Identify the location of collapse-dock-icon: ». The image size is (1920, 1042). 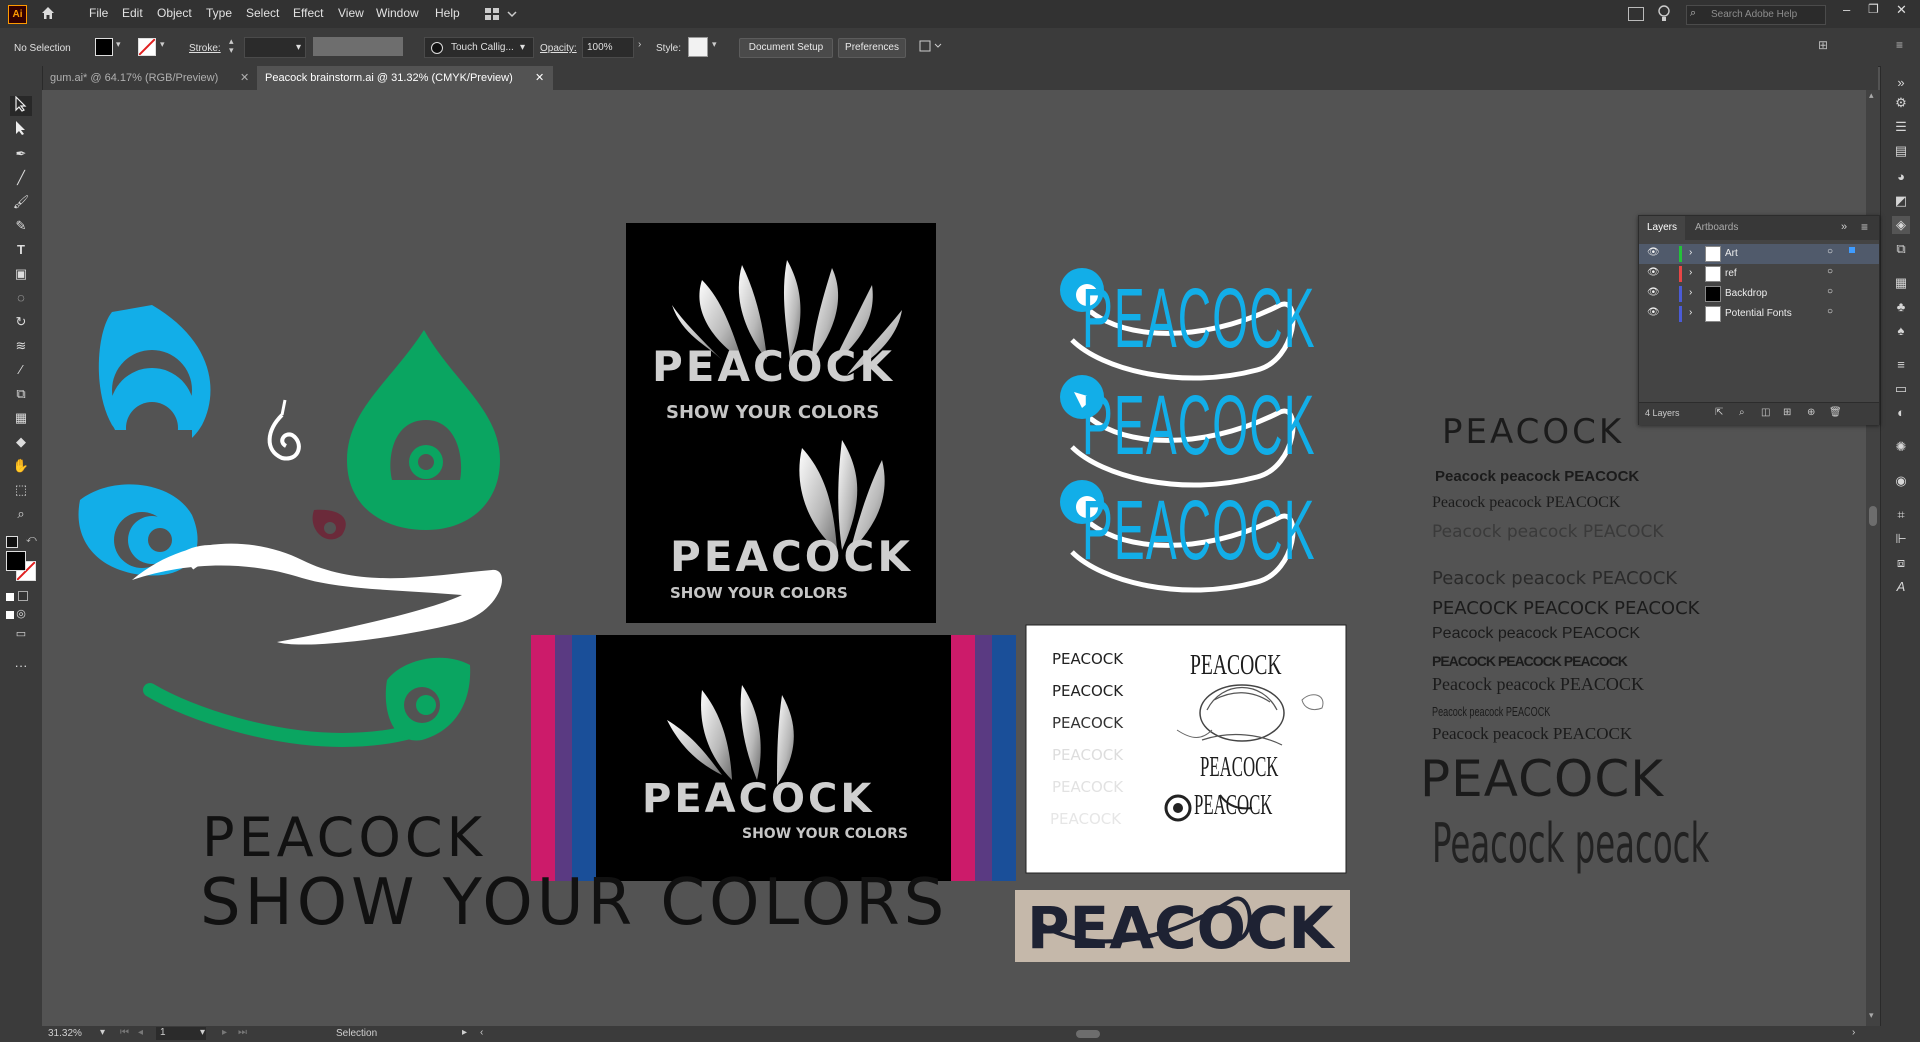
(1901, 83).